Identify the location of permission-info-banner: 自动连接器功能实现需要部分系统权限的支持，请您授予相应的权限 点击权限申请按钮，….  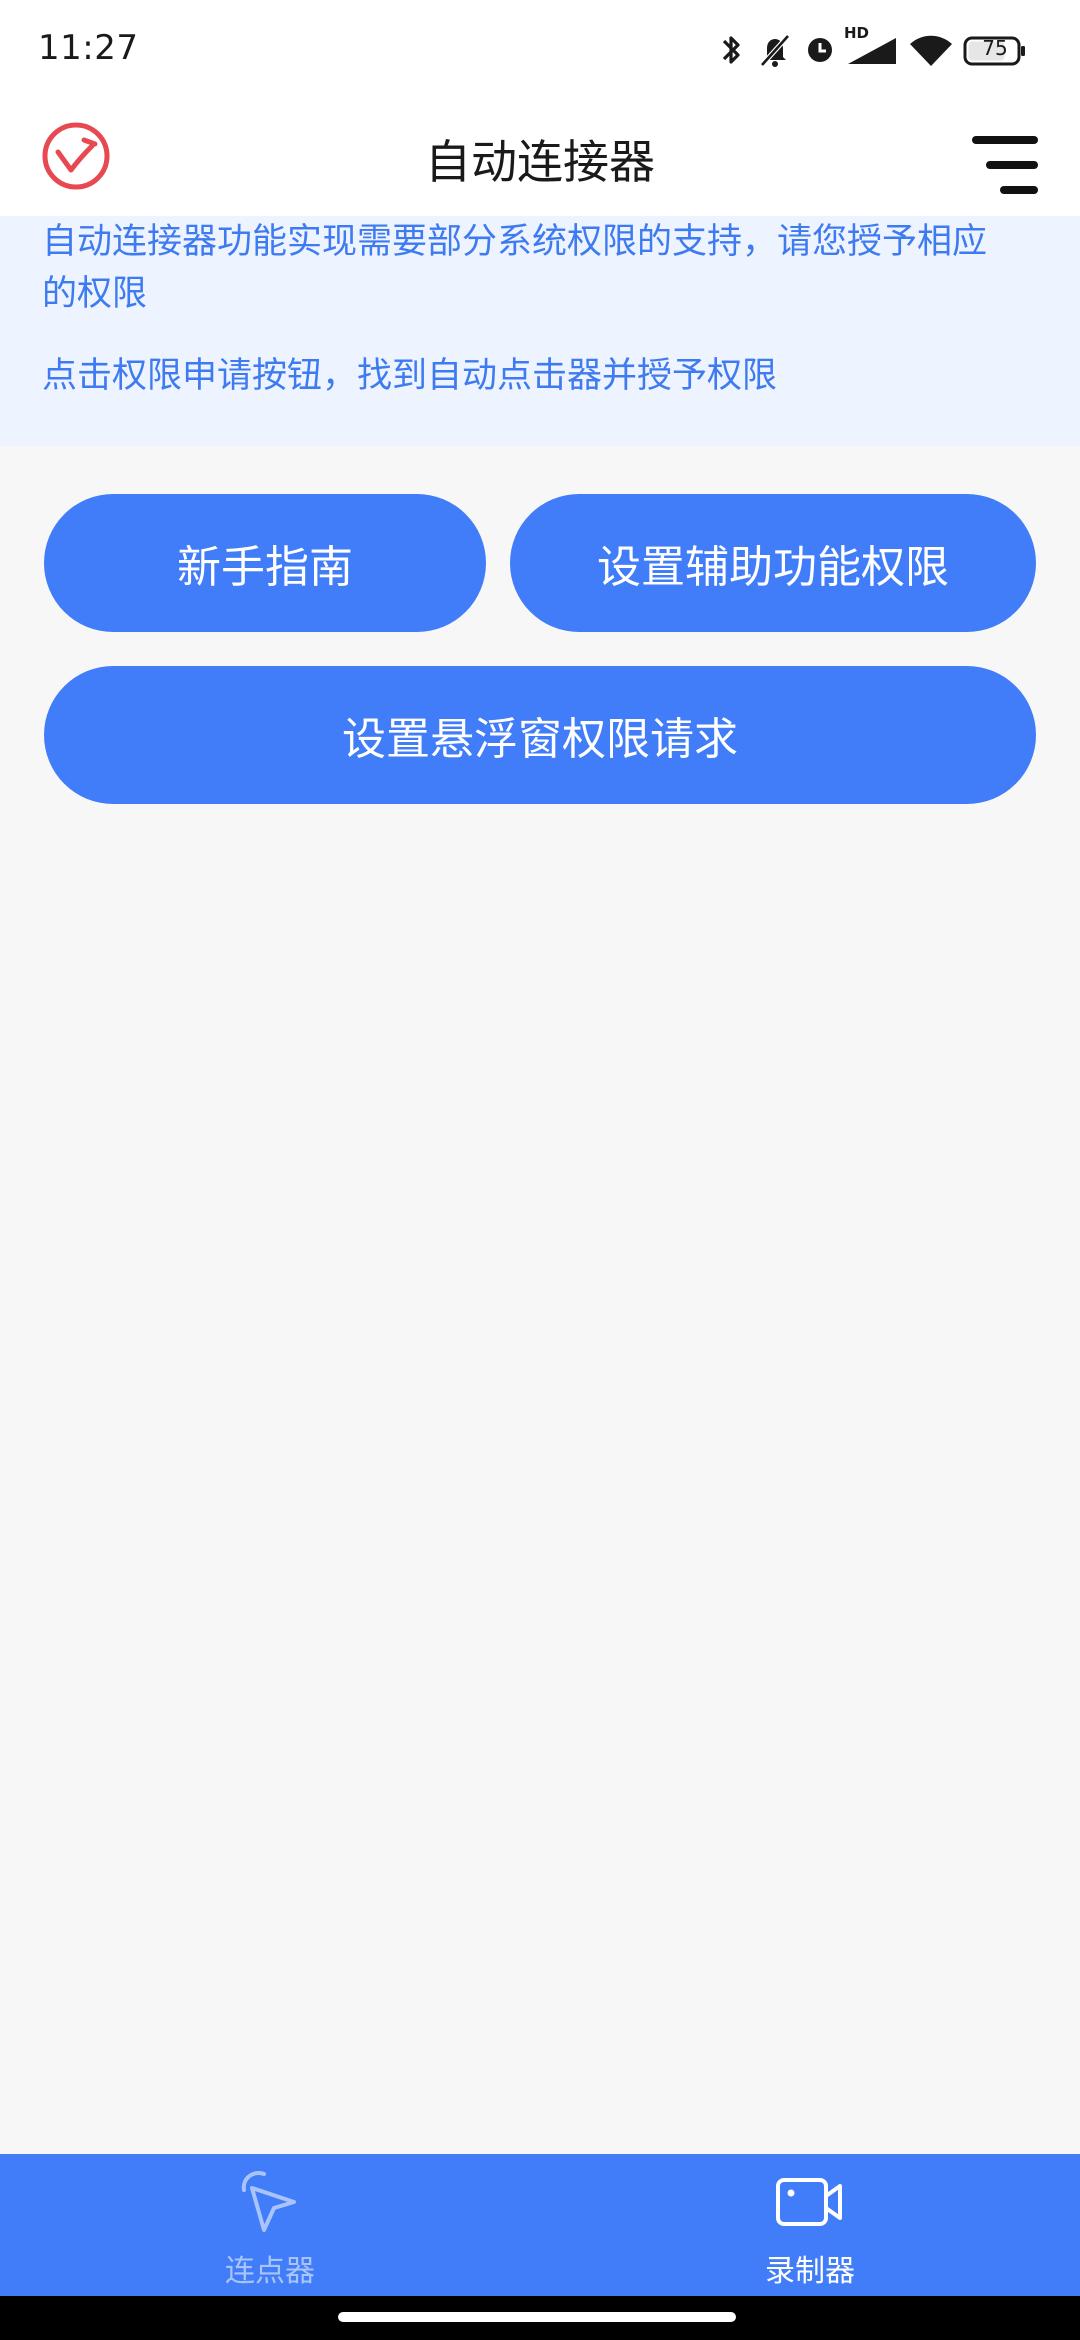
(540, 331).